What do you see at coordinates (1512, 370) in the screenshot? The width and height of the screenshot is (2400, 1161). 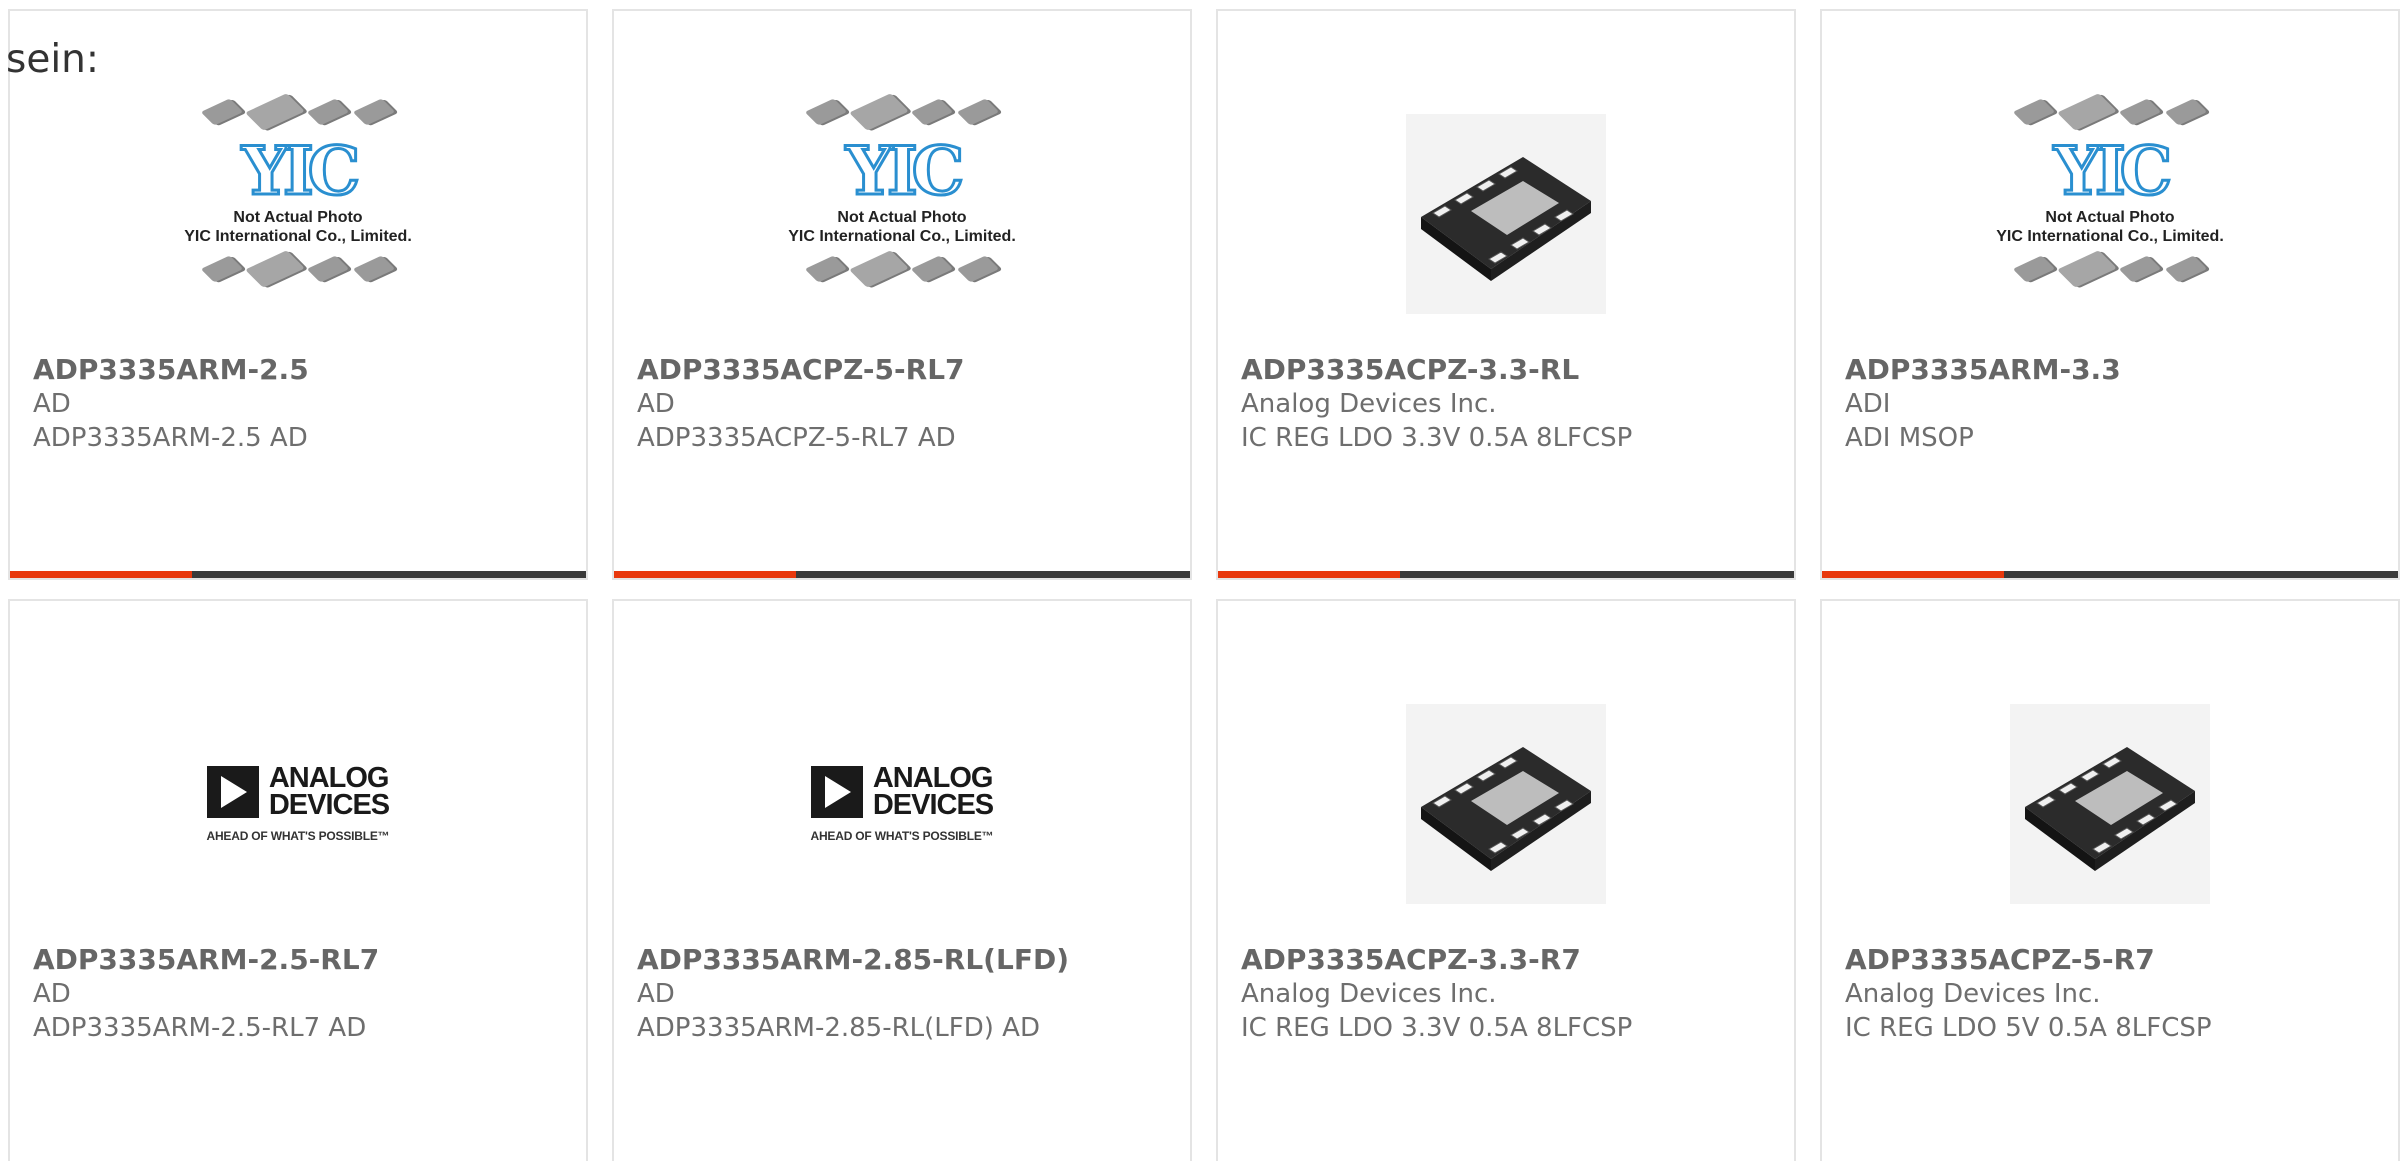 I see `part-number-link: ADP3335ACPZ-3.3-RL` at bounding box center [1512, 370].